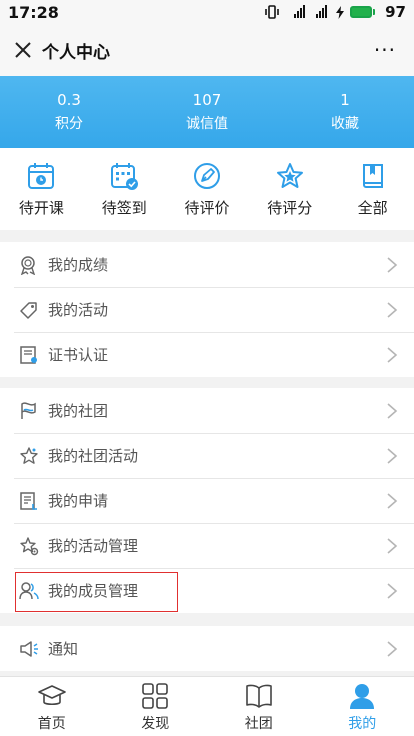 The image size is (414, 736). Describe the element at coordinates (363, 12) in the screenshot. I see `battery-icon` at that location.